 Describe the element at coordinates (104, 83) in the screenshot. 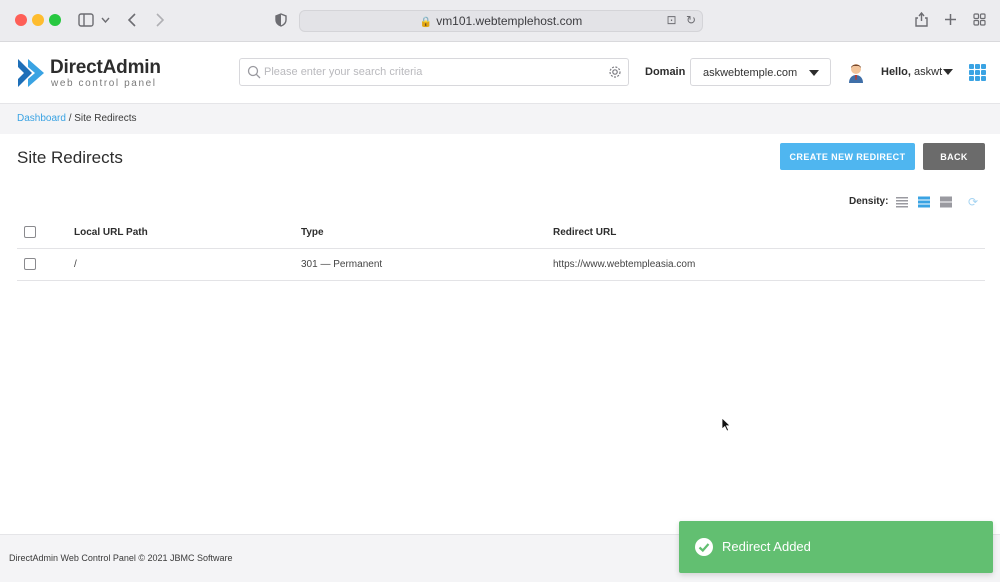

I see `logo-subtitle: web control panel` at that location.